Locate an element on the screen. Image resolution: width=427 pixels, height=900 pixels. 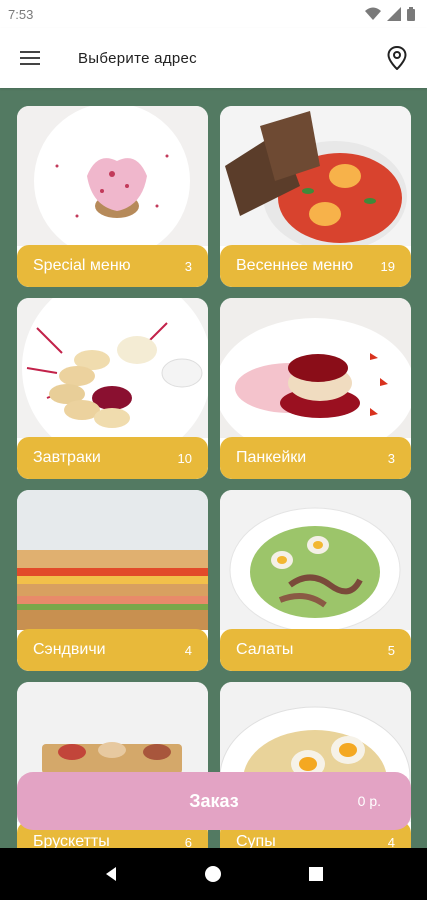
category-card: Весеннее меню 19 is located at coordinates (315, 196).